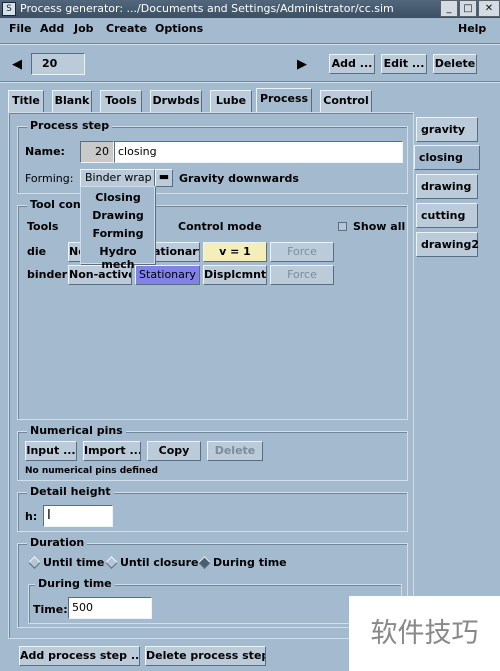 The width and height of the screenshot is (500, 671). What do you see at coordinates (176, 101) in the screenshot?
I see `tab-drwbds: Drwbds` at bounding box center [176, 101].